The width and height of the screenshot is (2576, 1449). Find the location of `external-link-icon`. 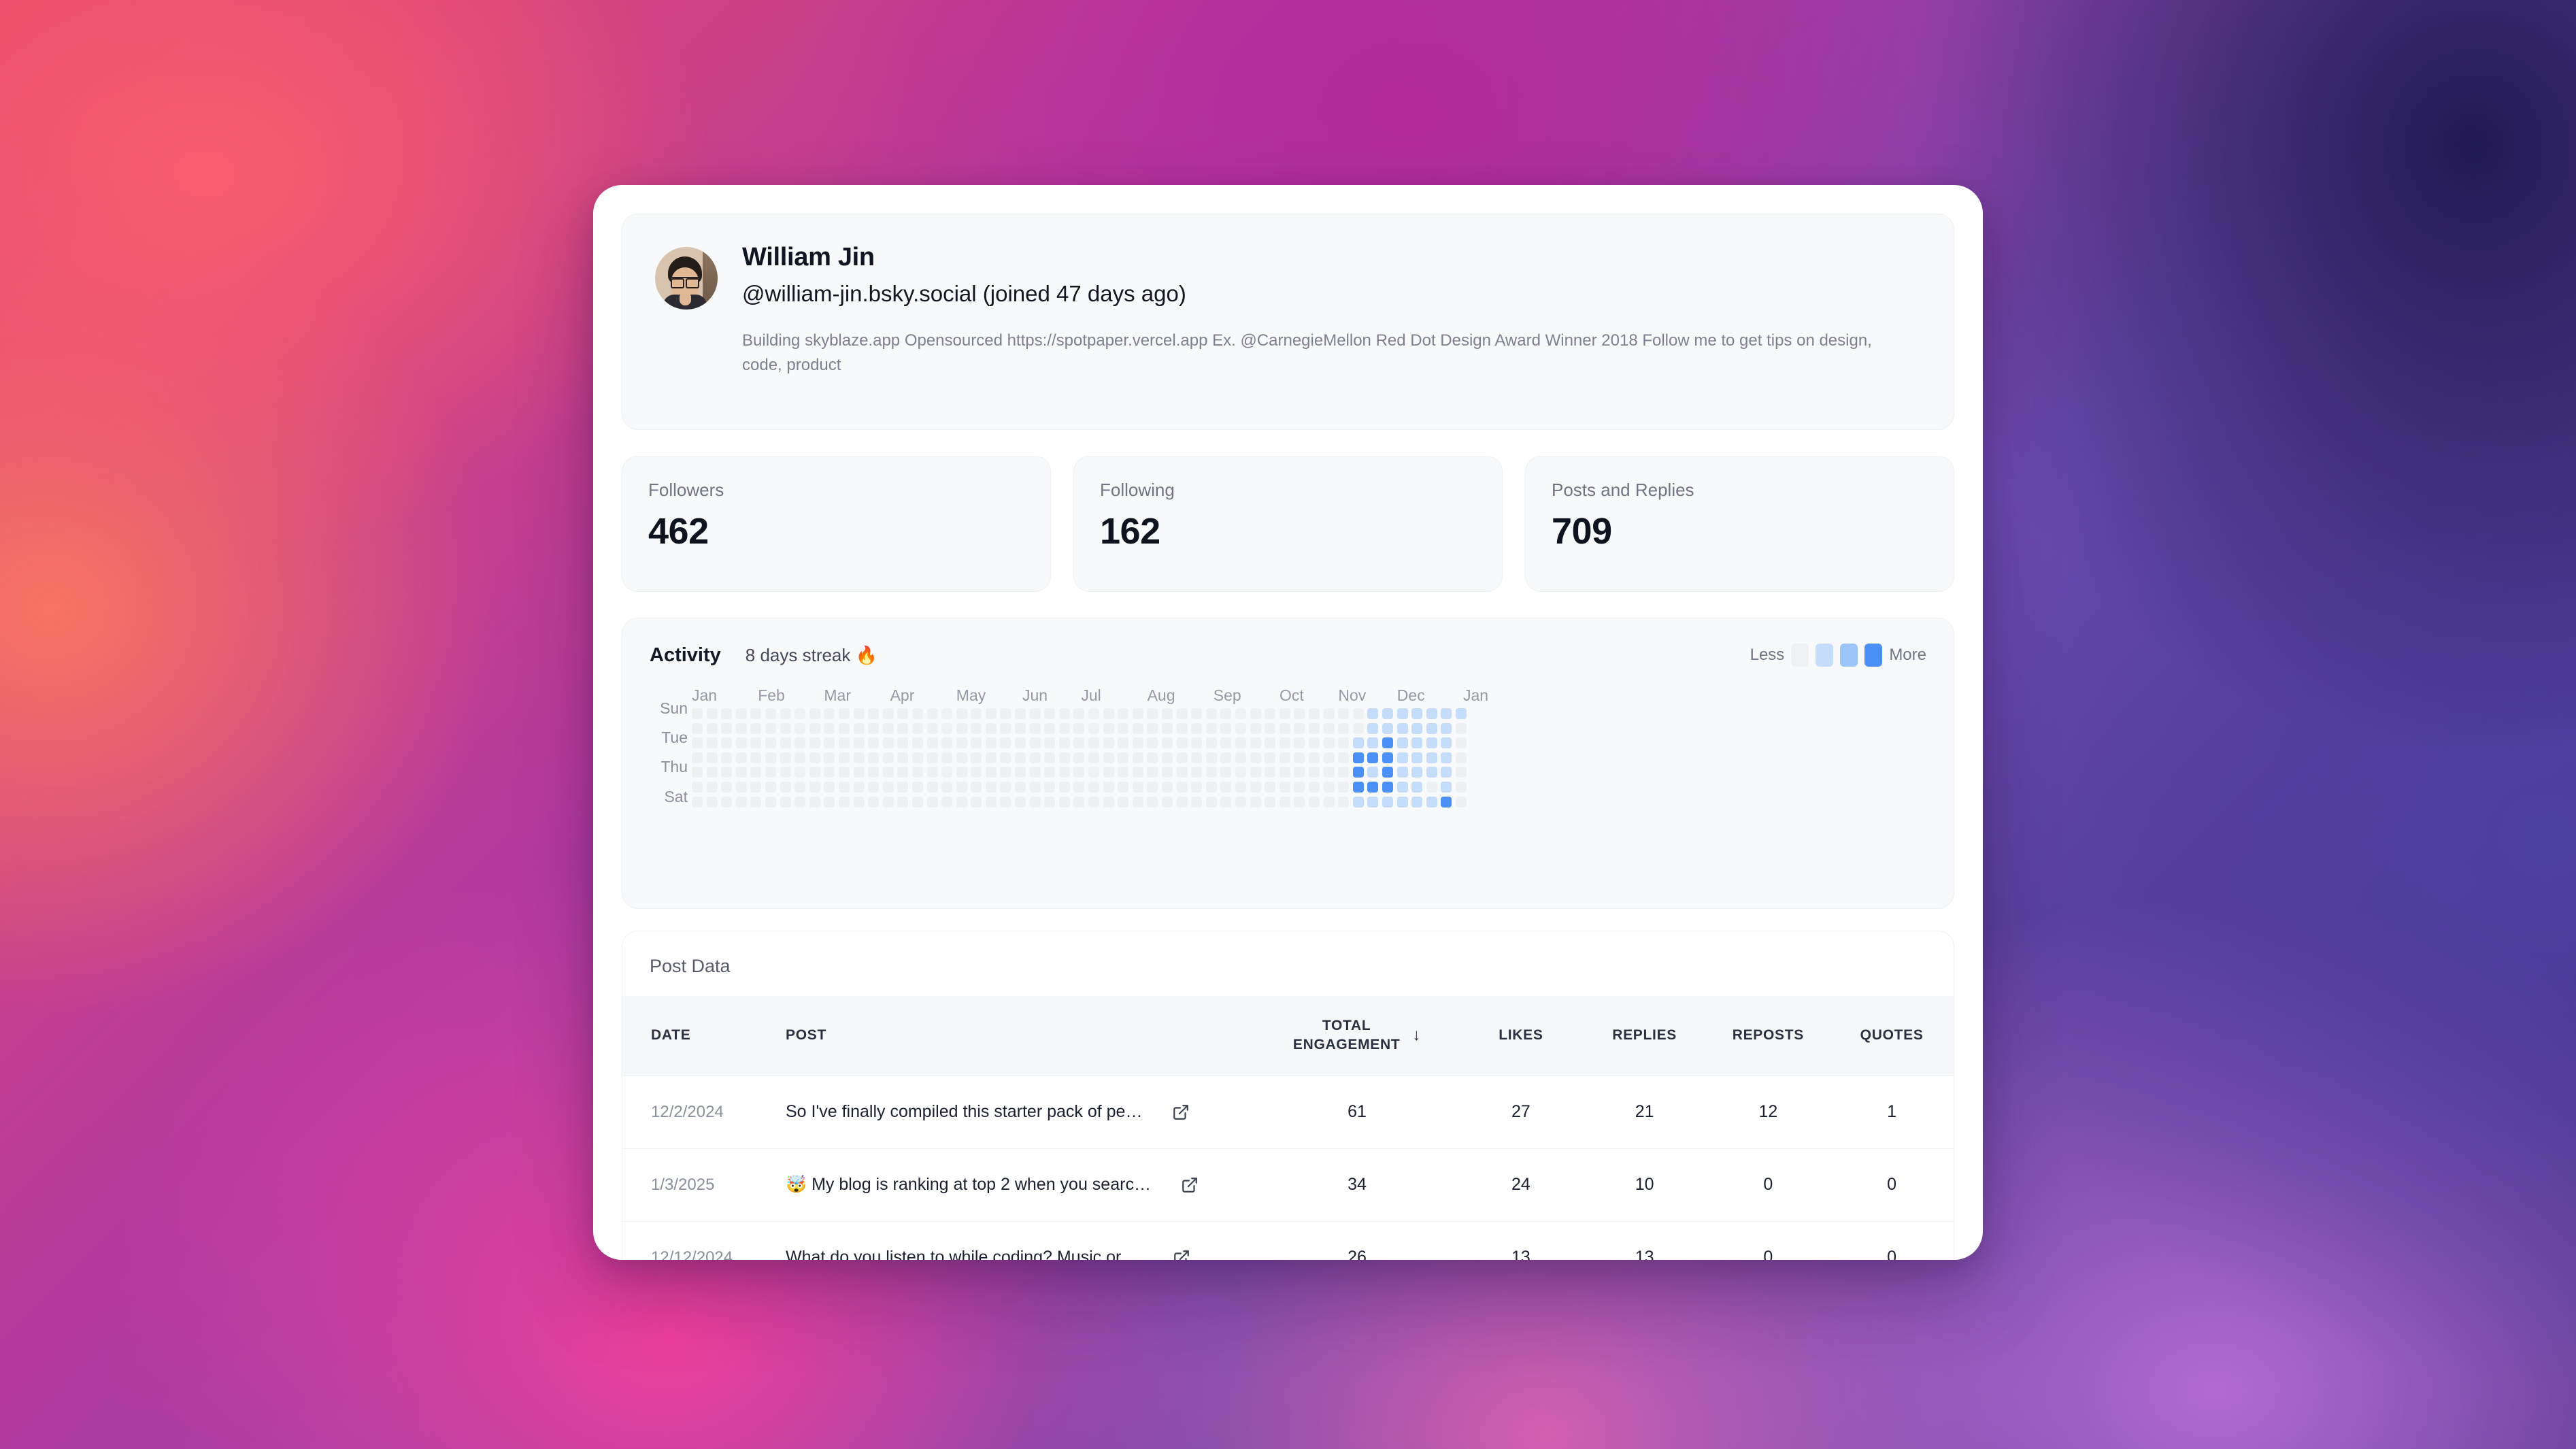

external-link-icon is located at coordinates (1181, 1112).